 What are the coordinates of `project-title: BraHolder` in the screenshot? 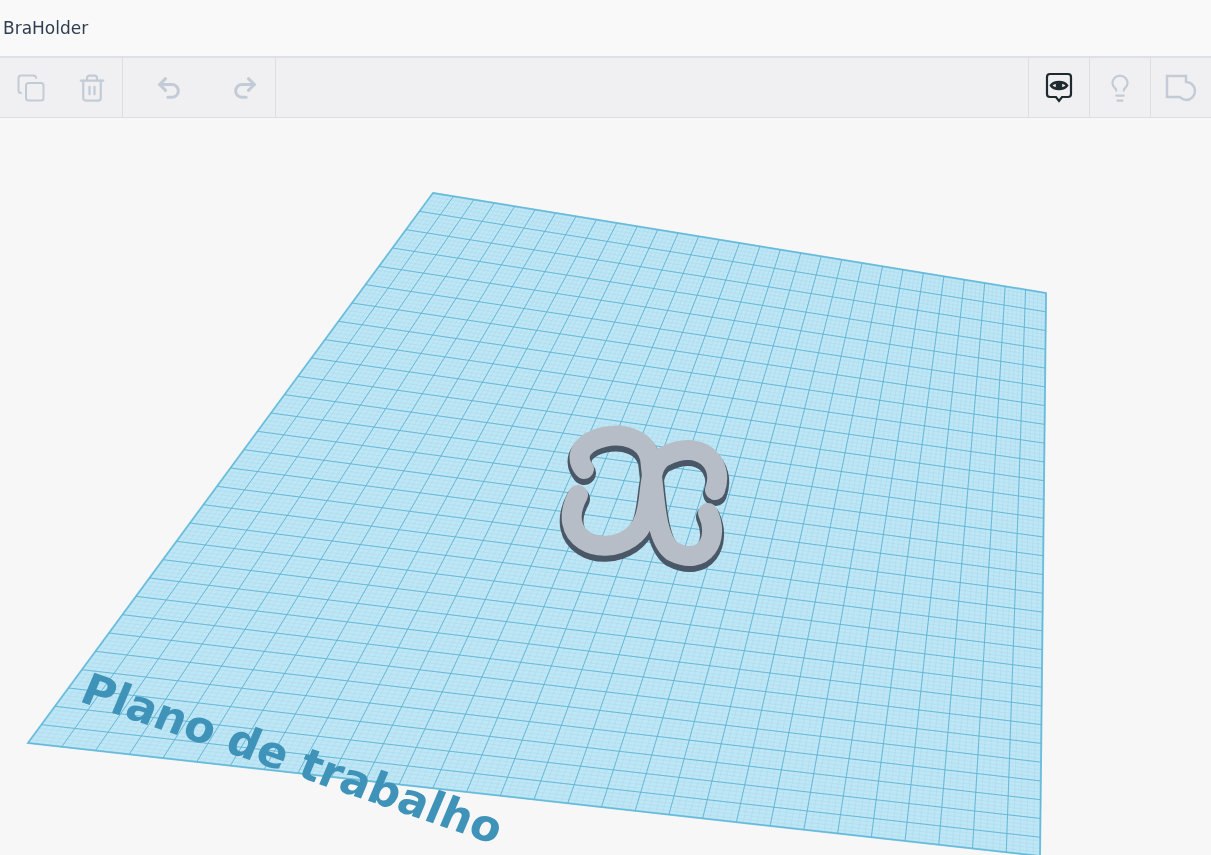 It's located at (46, 28).